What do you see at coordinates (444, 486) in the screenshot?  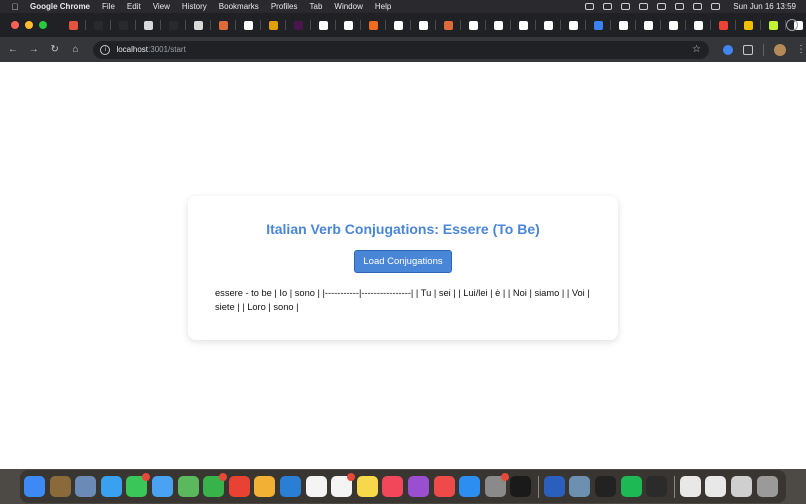 I see `news-icon` at bounding box center [444, 486].